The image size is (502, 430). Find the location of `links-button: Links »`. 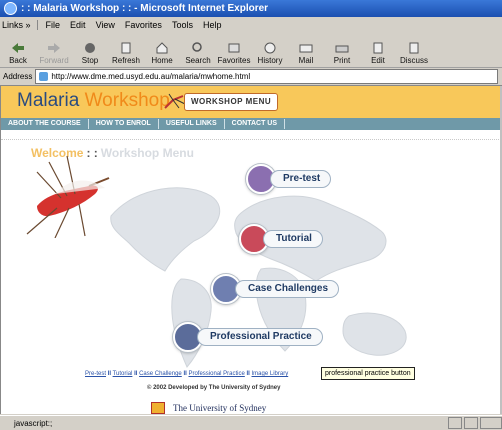

links-button: Links » is located at coordinates (20, 25).